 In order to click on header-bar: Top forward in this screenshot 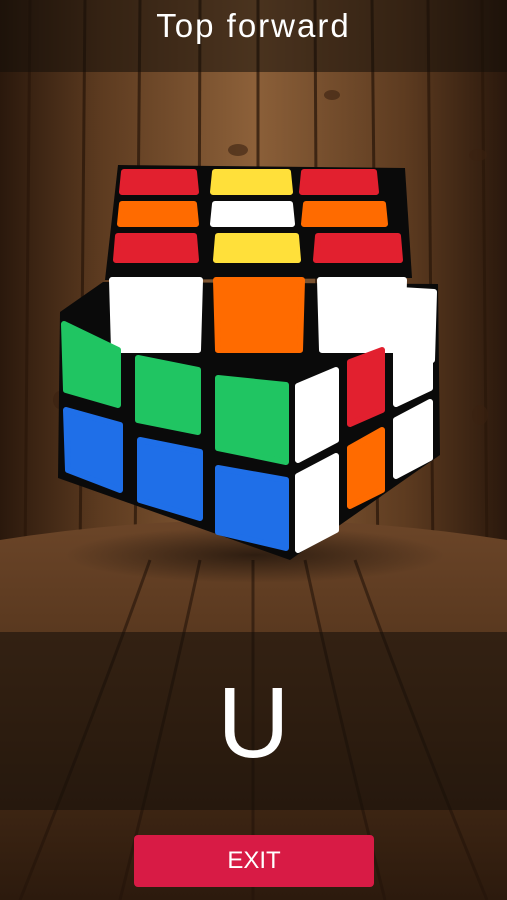, I will do `click(253, 36)`.